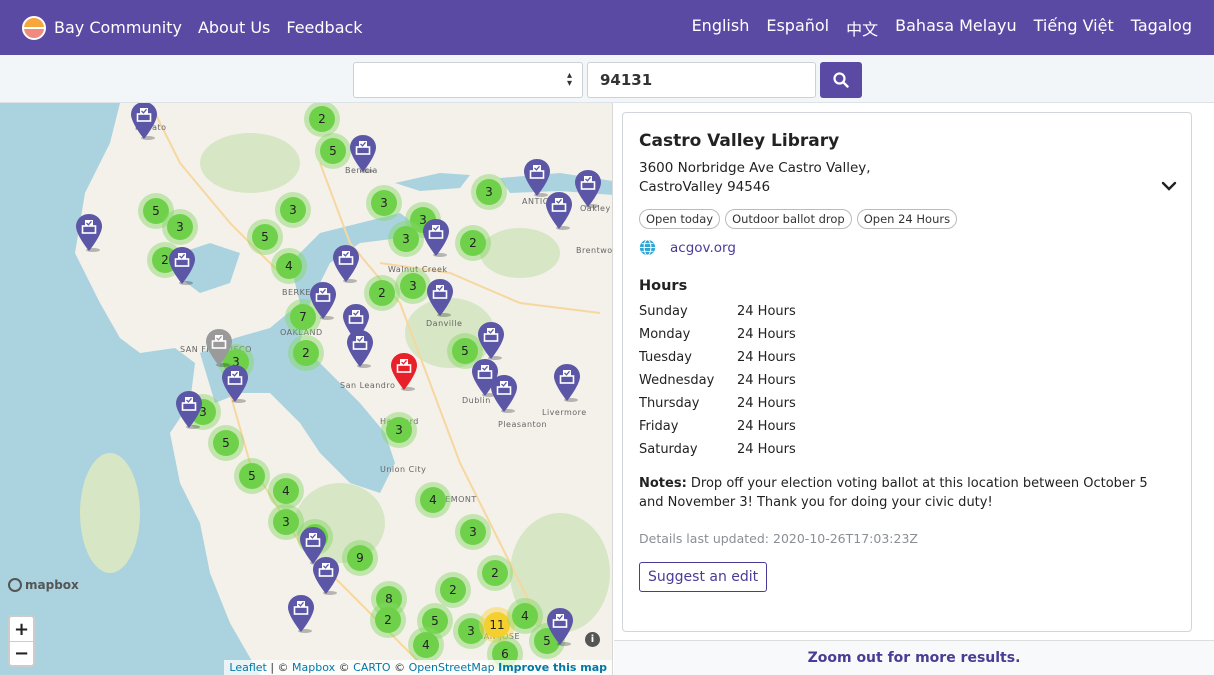 This screenshot has width=1214, height=675. I want to click on lang-chinese: 中文, so click(862, 28).